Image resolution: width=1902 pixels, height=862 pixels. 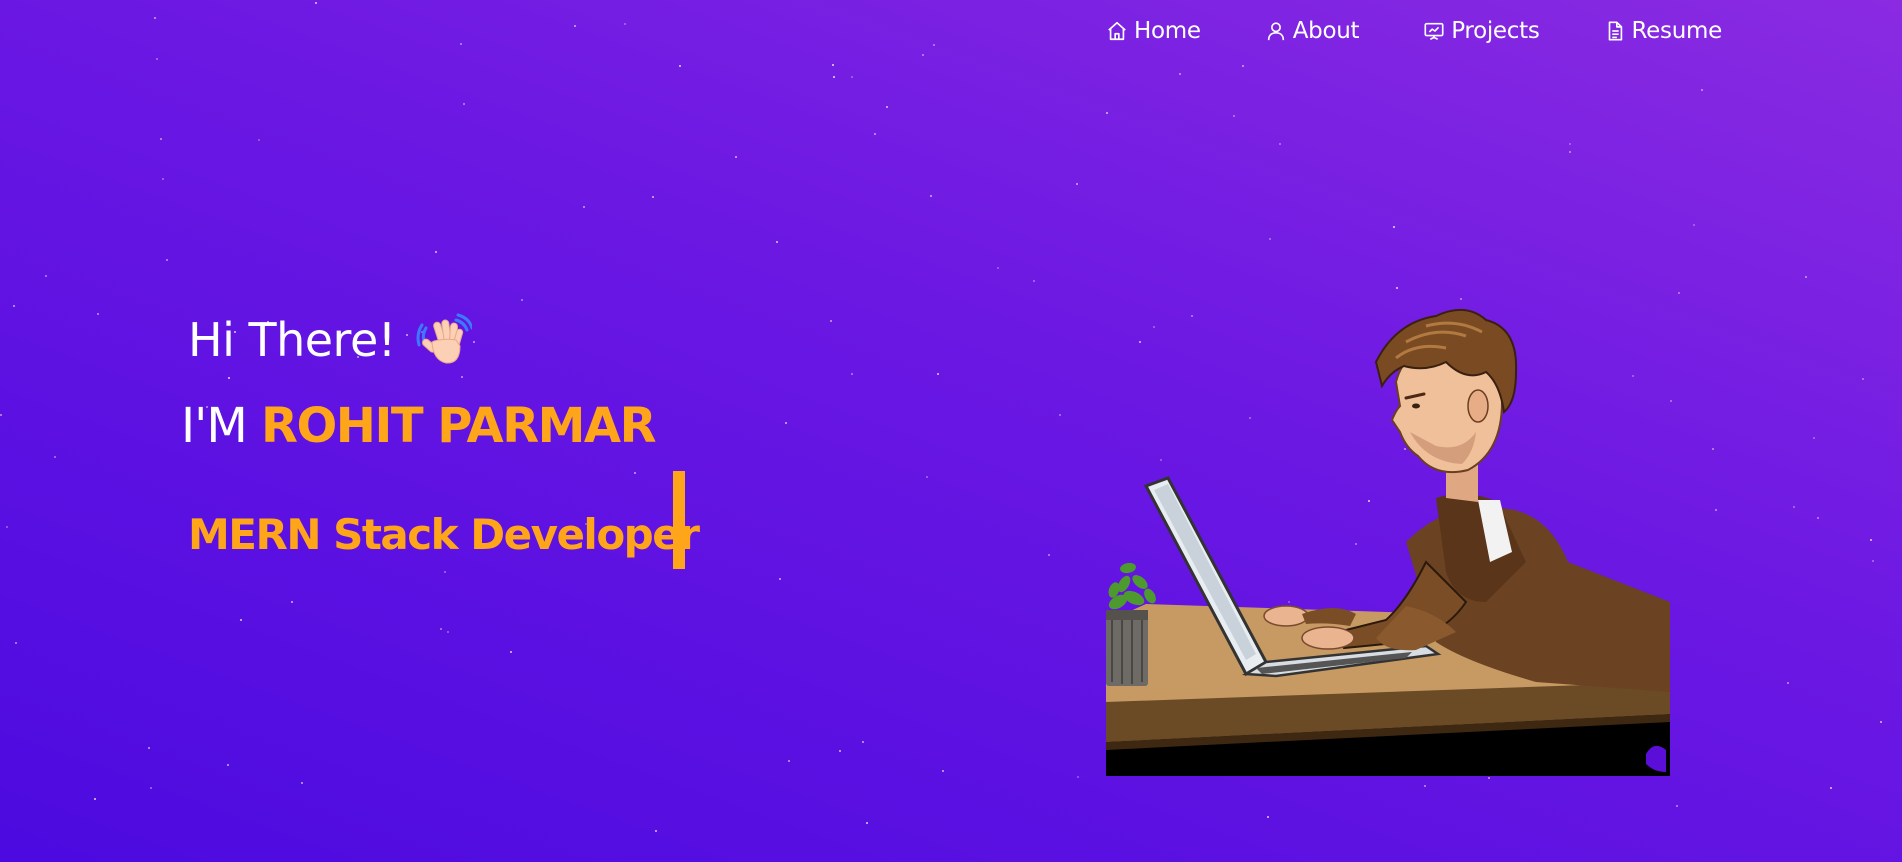 What do you see at coordinates (1495, 31) in the screenshot?
I see `nav-item-projects-label: Projects` at bounding box center [1495, 31].